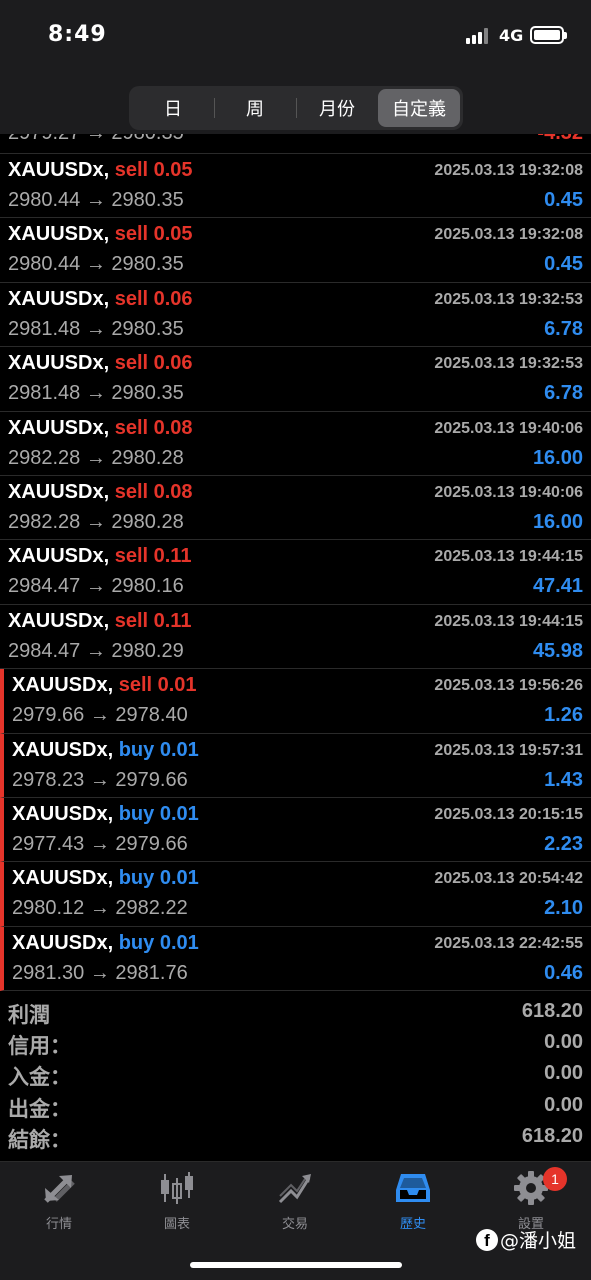  I want to click on summary-profit: 利潤 618.20, so click(295, 1012).